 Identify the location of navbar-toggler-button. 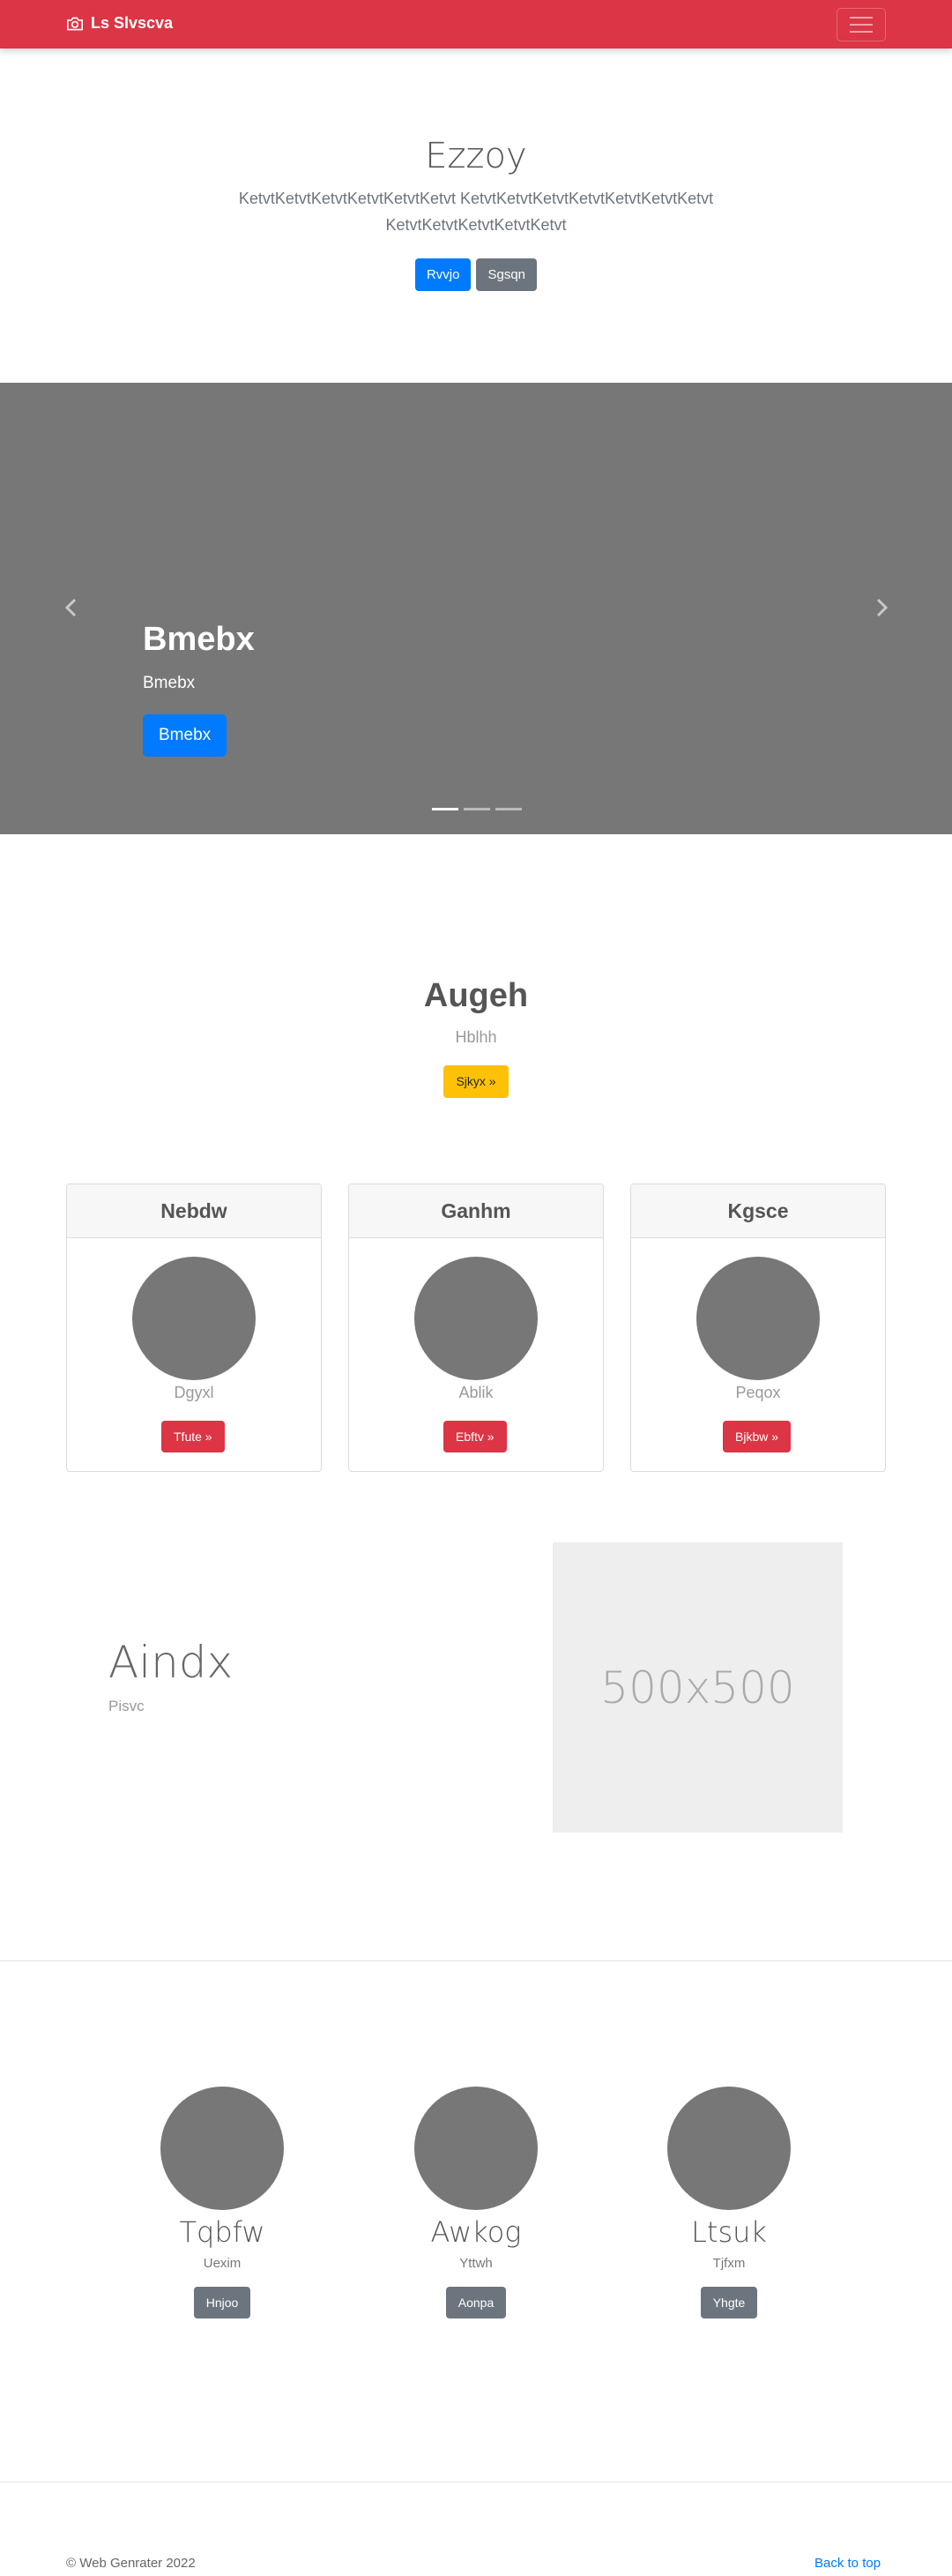
(861, 24).